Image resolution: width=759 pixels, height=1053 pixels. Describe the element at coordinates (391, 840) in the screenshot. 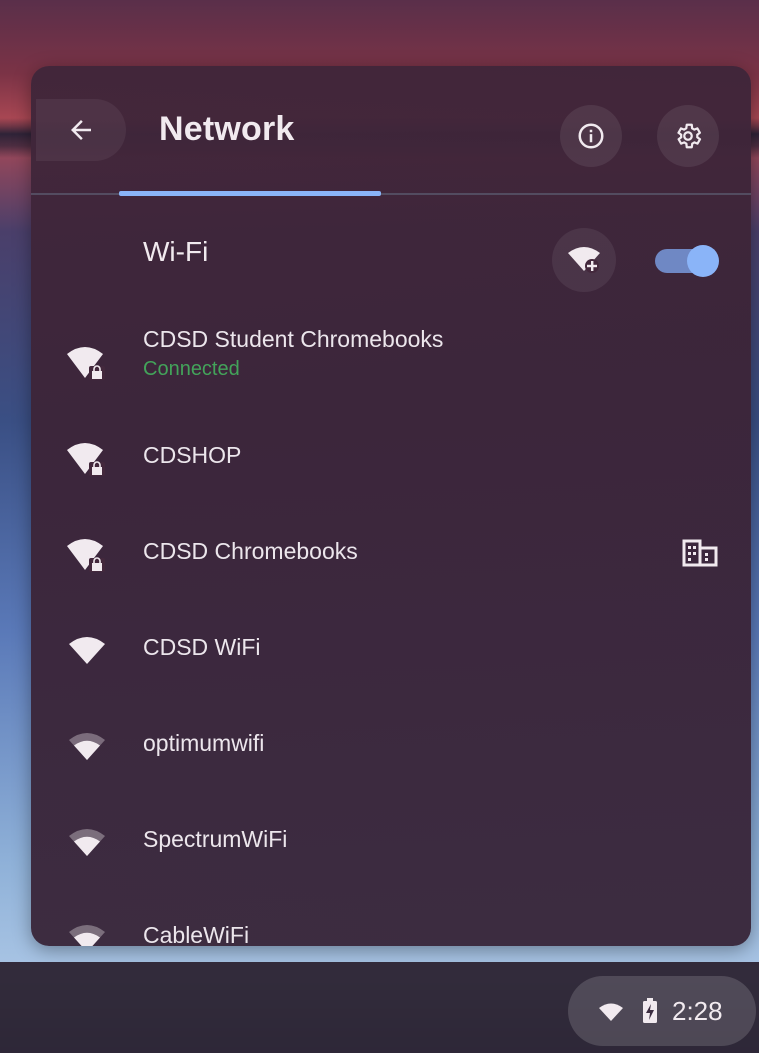

I see `network-row: SpectrumWiFi` at that location.